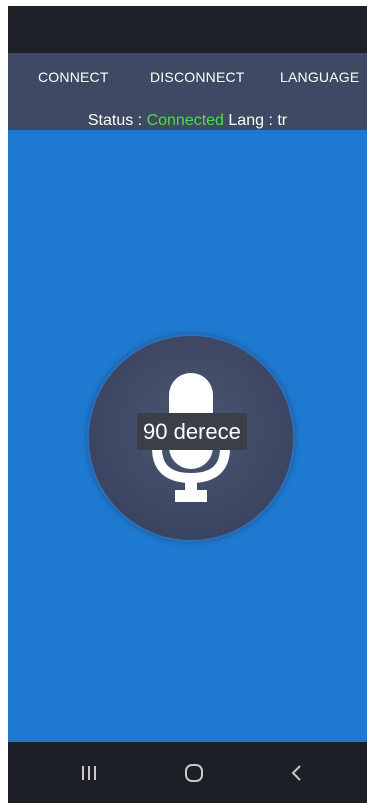 The width and height of the screenshot is (367, 803). I want to click on recognized-text-label: 90 derece, so click(192, 431).